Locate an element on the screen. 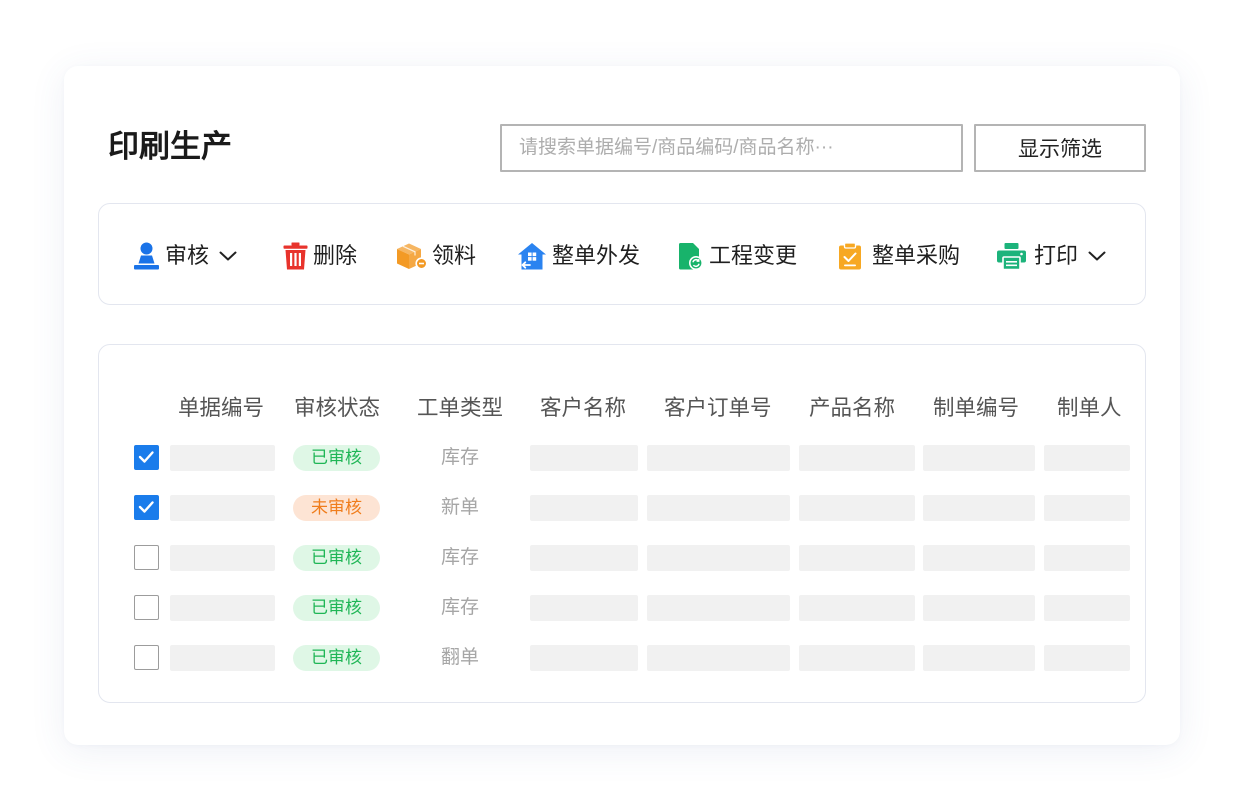 The height and width of the screenshot is (810, 1244). column-header-customer-name: 客户名称 is located at coordinates (583, 408).